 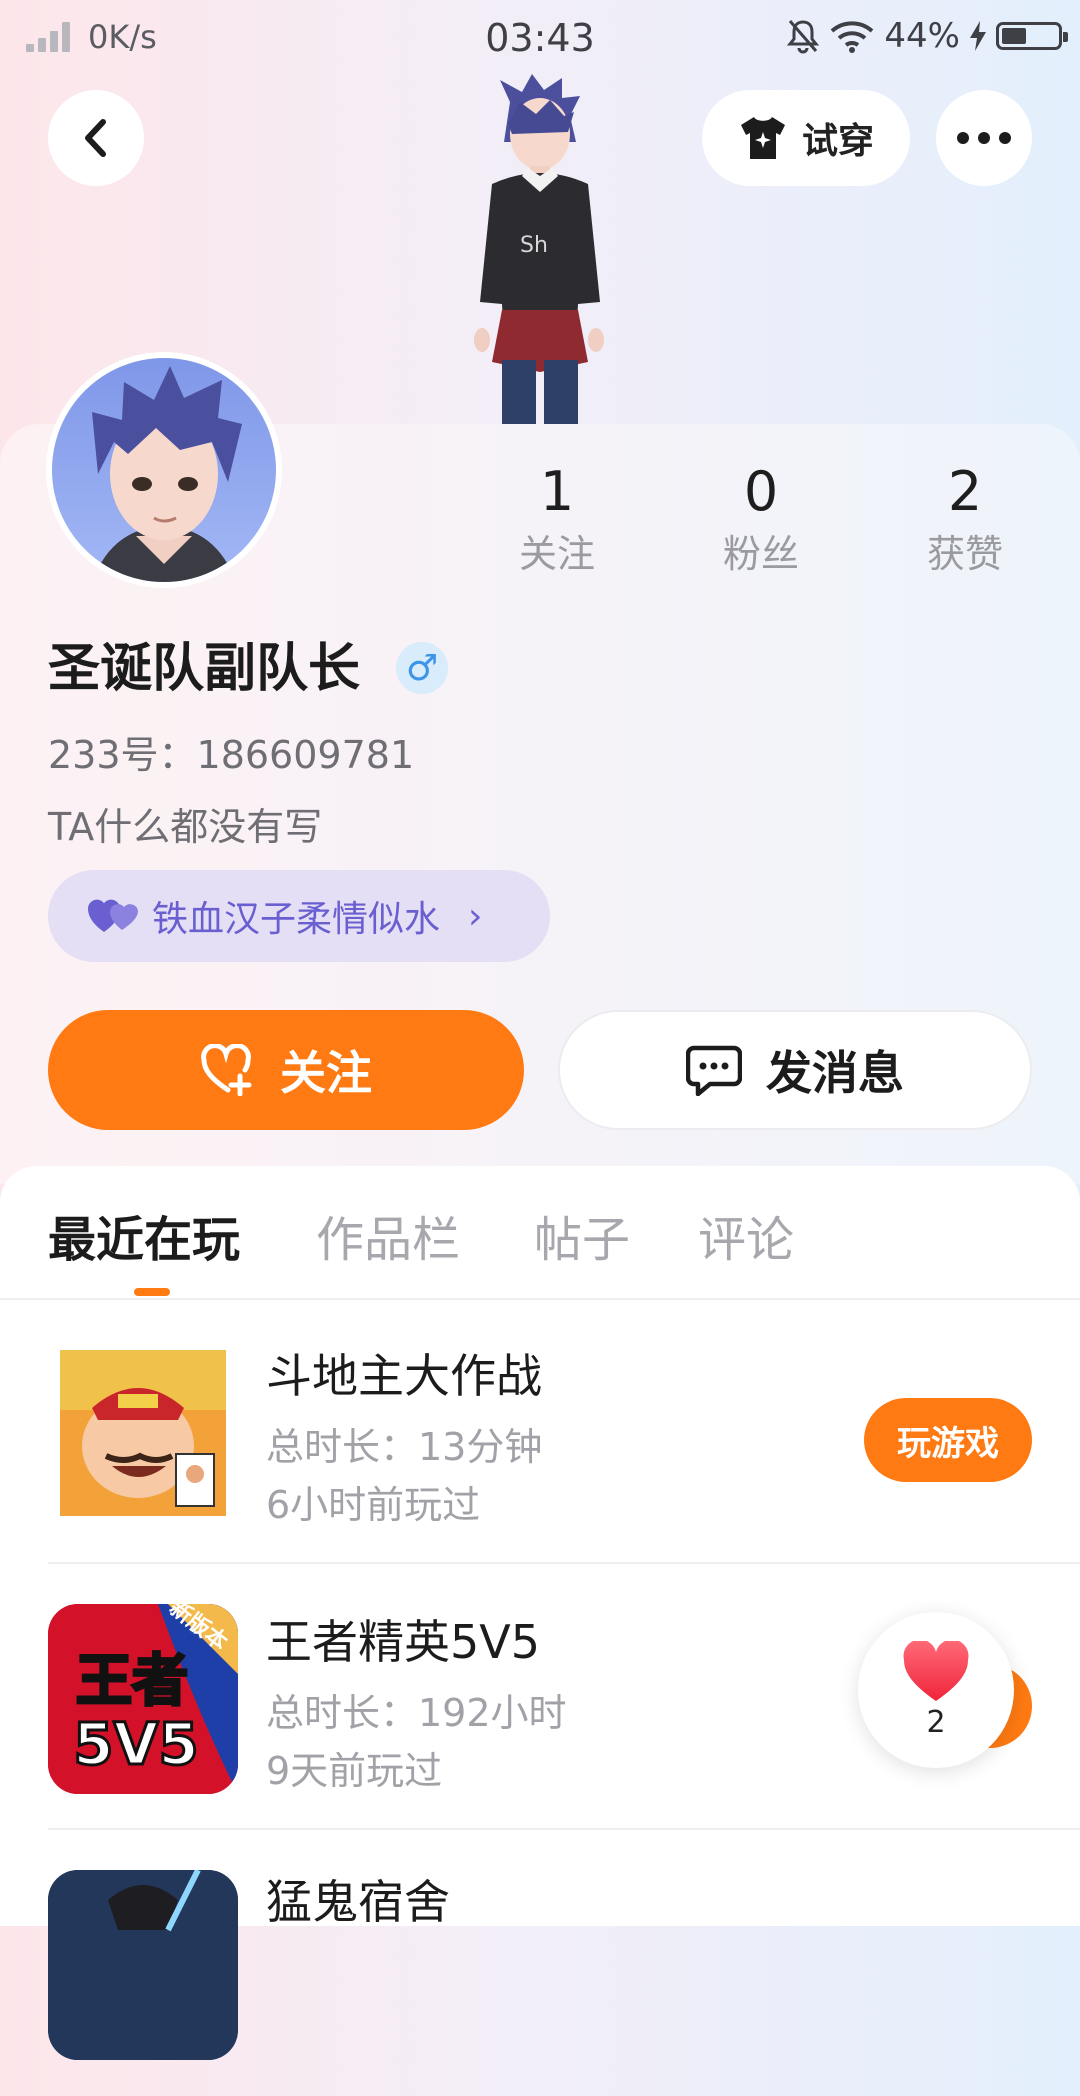 I want to click on bio-text: TA什么都没有写, so click(x=185, y=827).